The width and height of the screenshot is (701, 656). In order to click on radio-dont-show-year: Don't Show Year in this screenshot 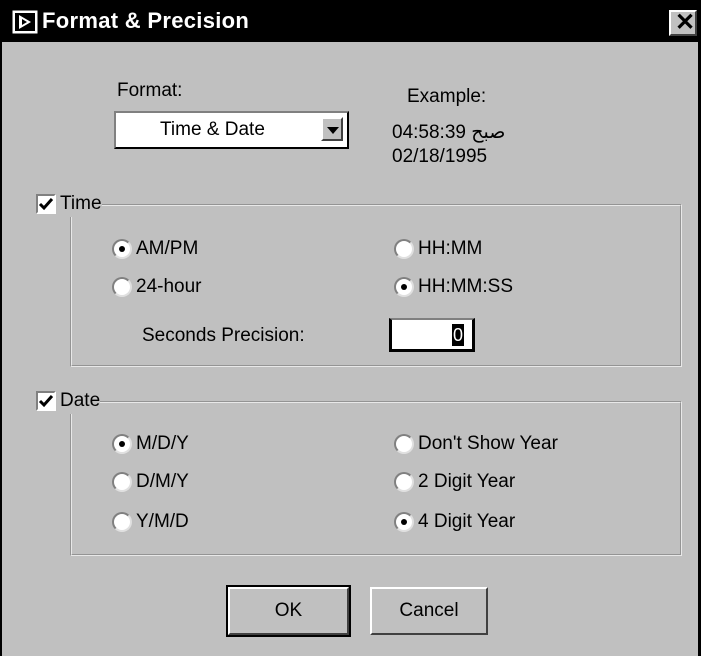, I will do `click(476, 444)`.